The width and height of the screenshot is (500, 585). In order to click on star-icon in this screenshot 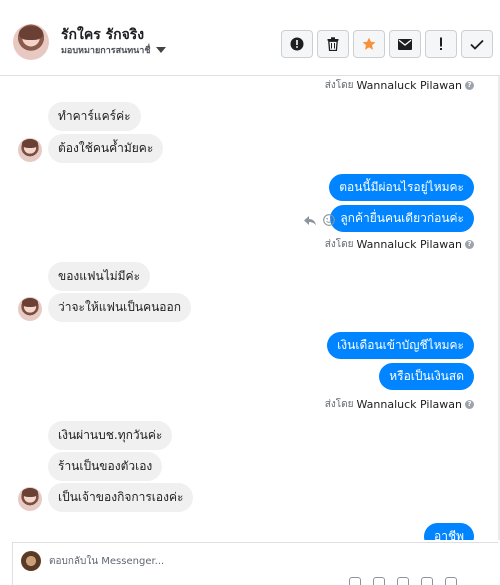, I will do `click(369, 43)`.